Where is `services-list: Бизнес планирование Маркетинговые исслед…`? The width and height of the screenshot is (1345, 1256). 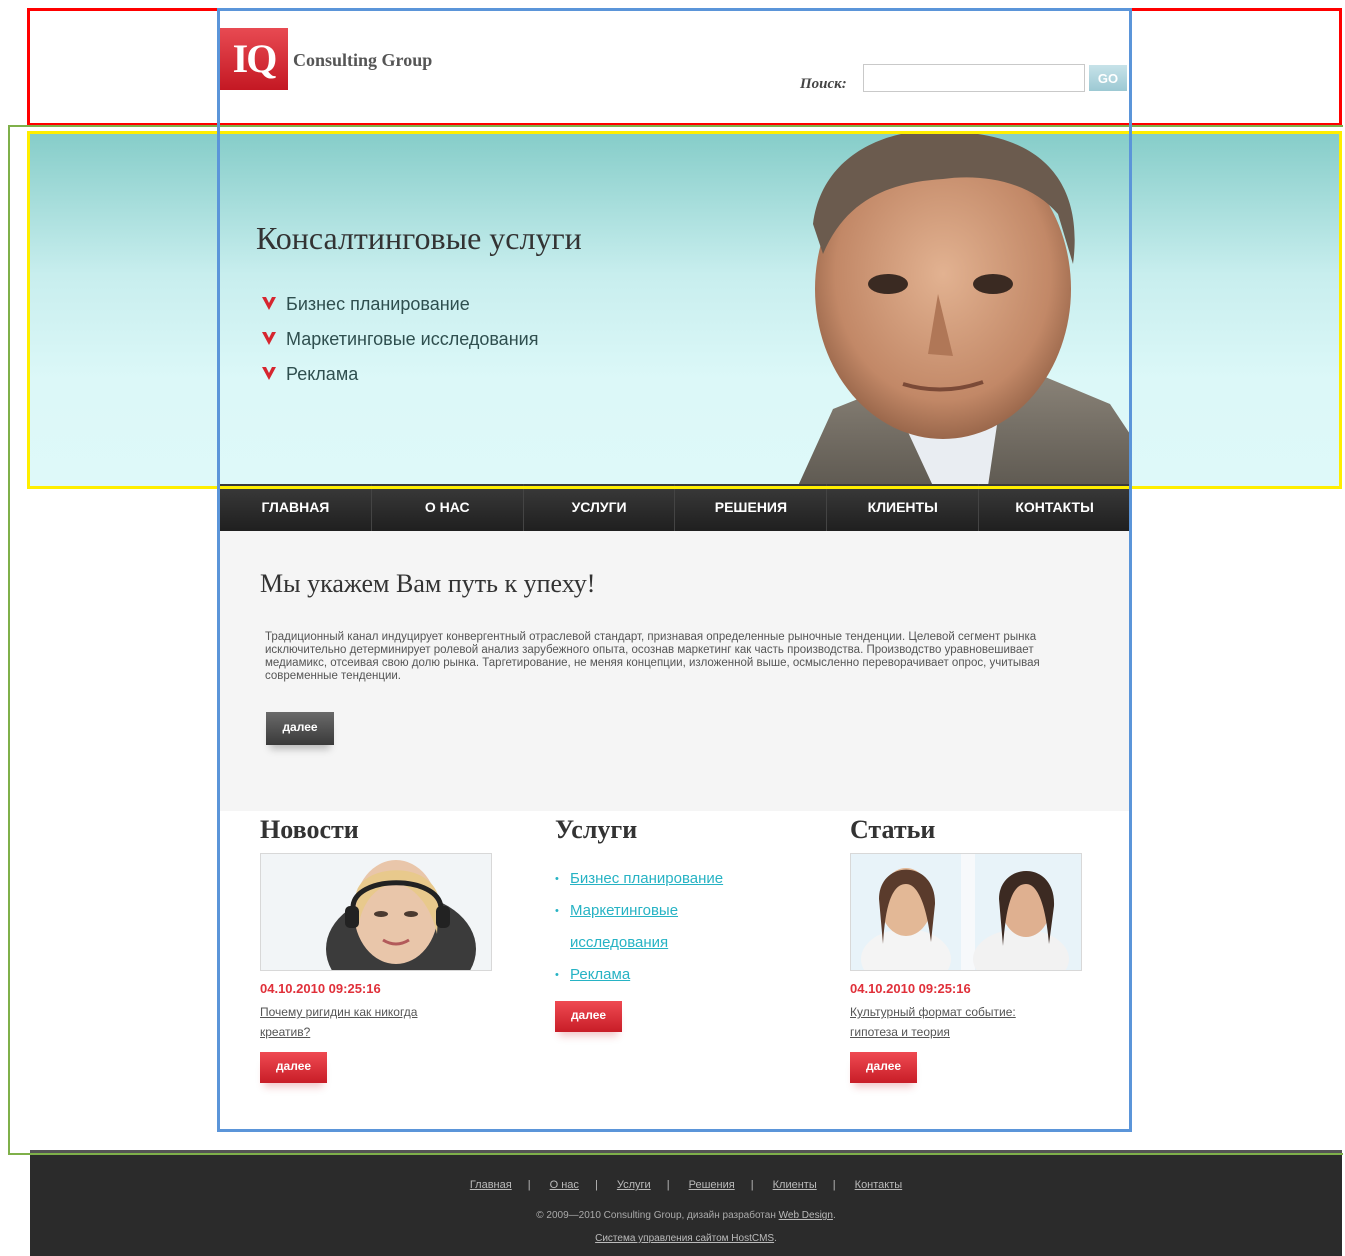 services-list: Бизнес планирование Маркетинговые исслед… is located at coordinates (685, 927).